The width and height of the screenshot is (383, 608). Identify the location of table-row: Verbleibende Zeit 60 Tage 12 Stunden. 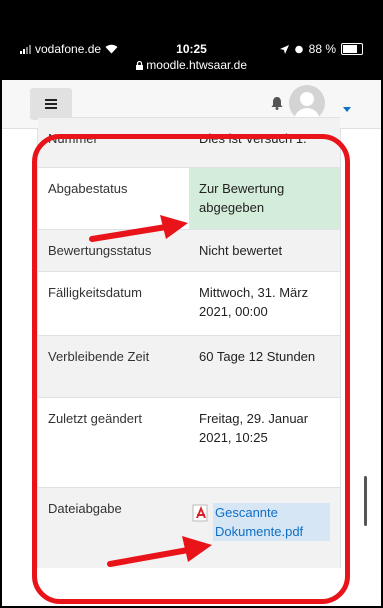
(189, 366).